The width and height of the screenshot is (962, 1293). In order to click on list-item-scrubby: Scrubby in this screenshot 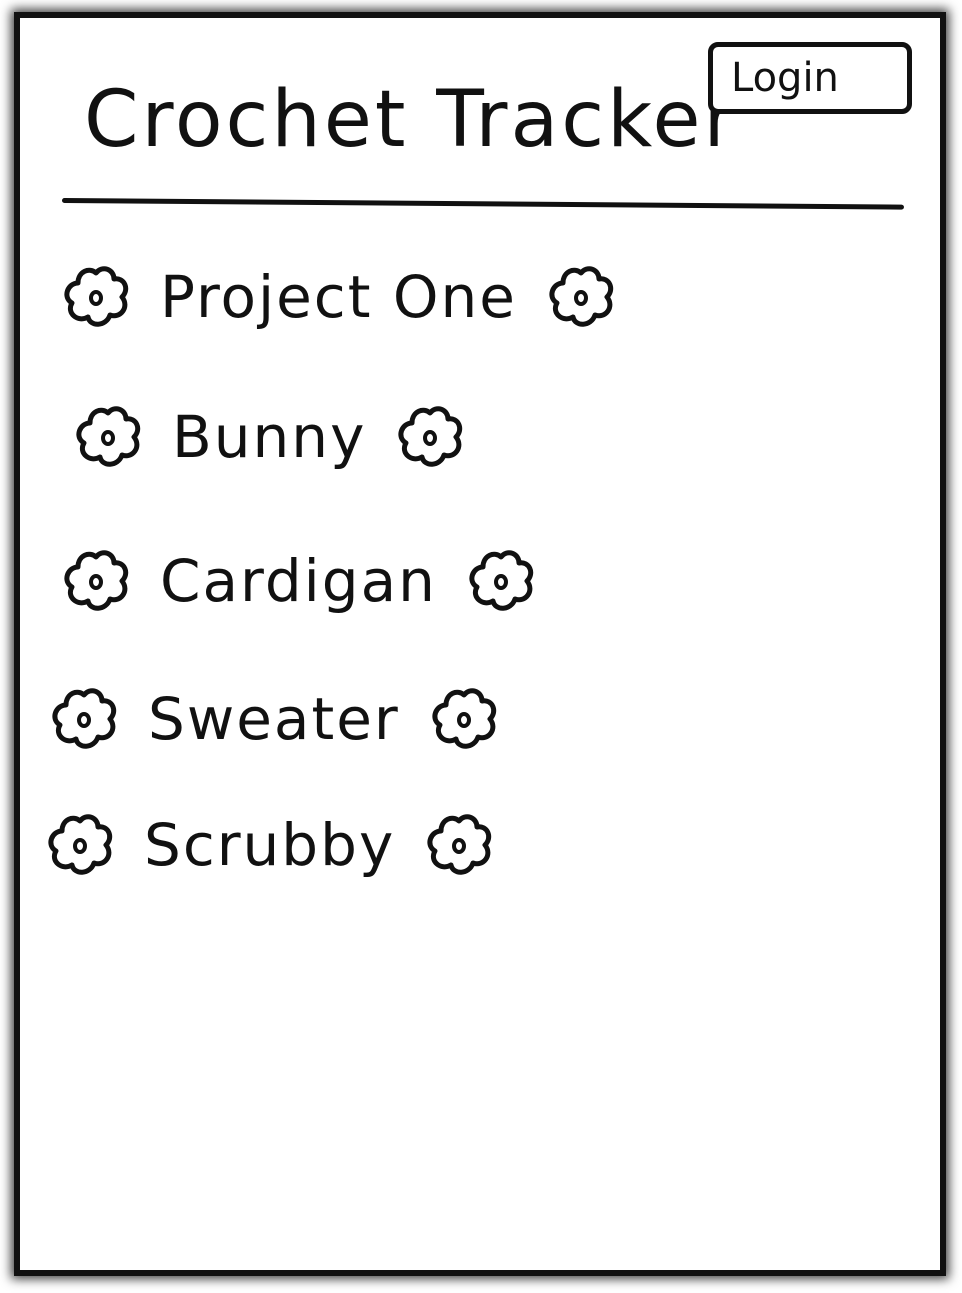, I will do `click(269, 845)`.